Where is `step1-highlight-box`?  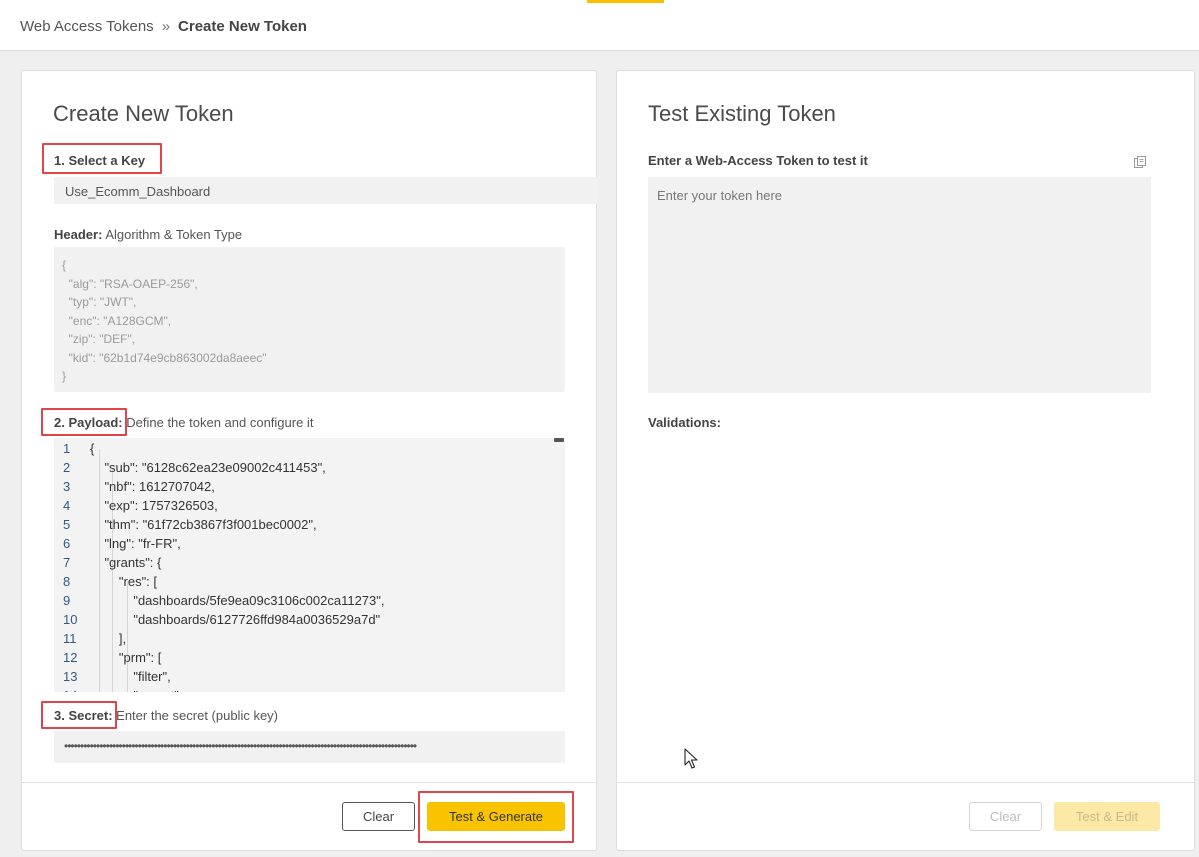
step1-highlight-box is located at coordinates (102, 158).